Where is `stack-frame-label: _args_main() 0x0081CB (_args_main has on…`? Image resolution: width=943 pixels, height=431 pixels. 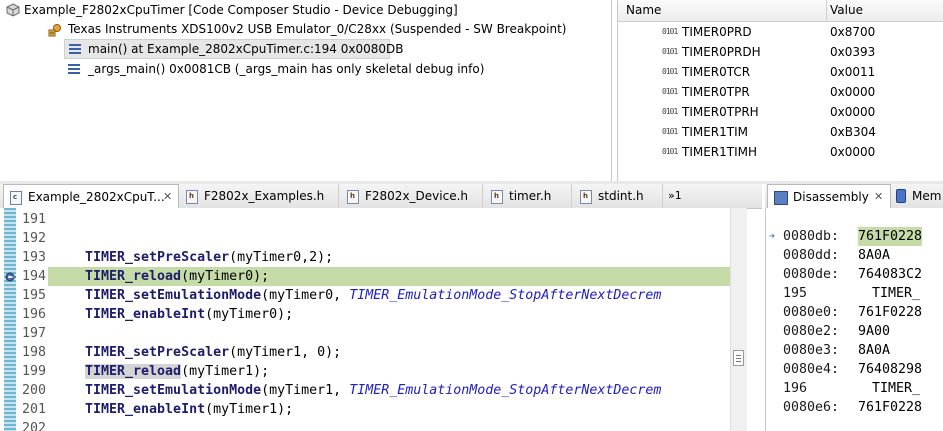
stack-frame-label: _args_main() 0x0081CB (_args_main has on… is located at coordinates (286, 69).